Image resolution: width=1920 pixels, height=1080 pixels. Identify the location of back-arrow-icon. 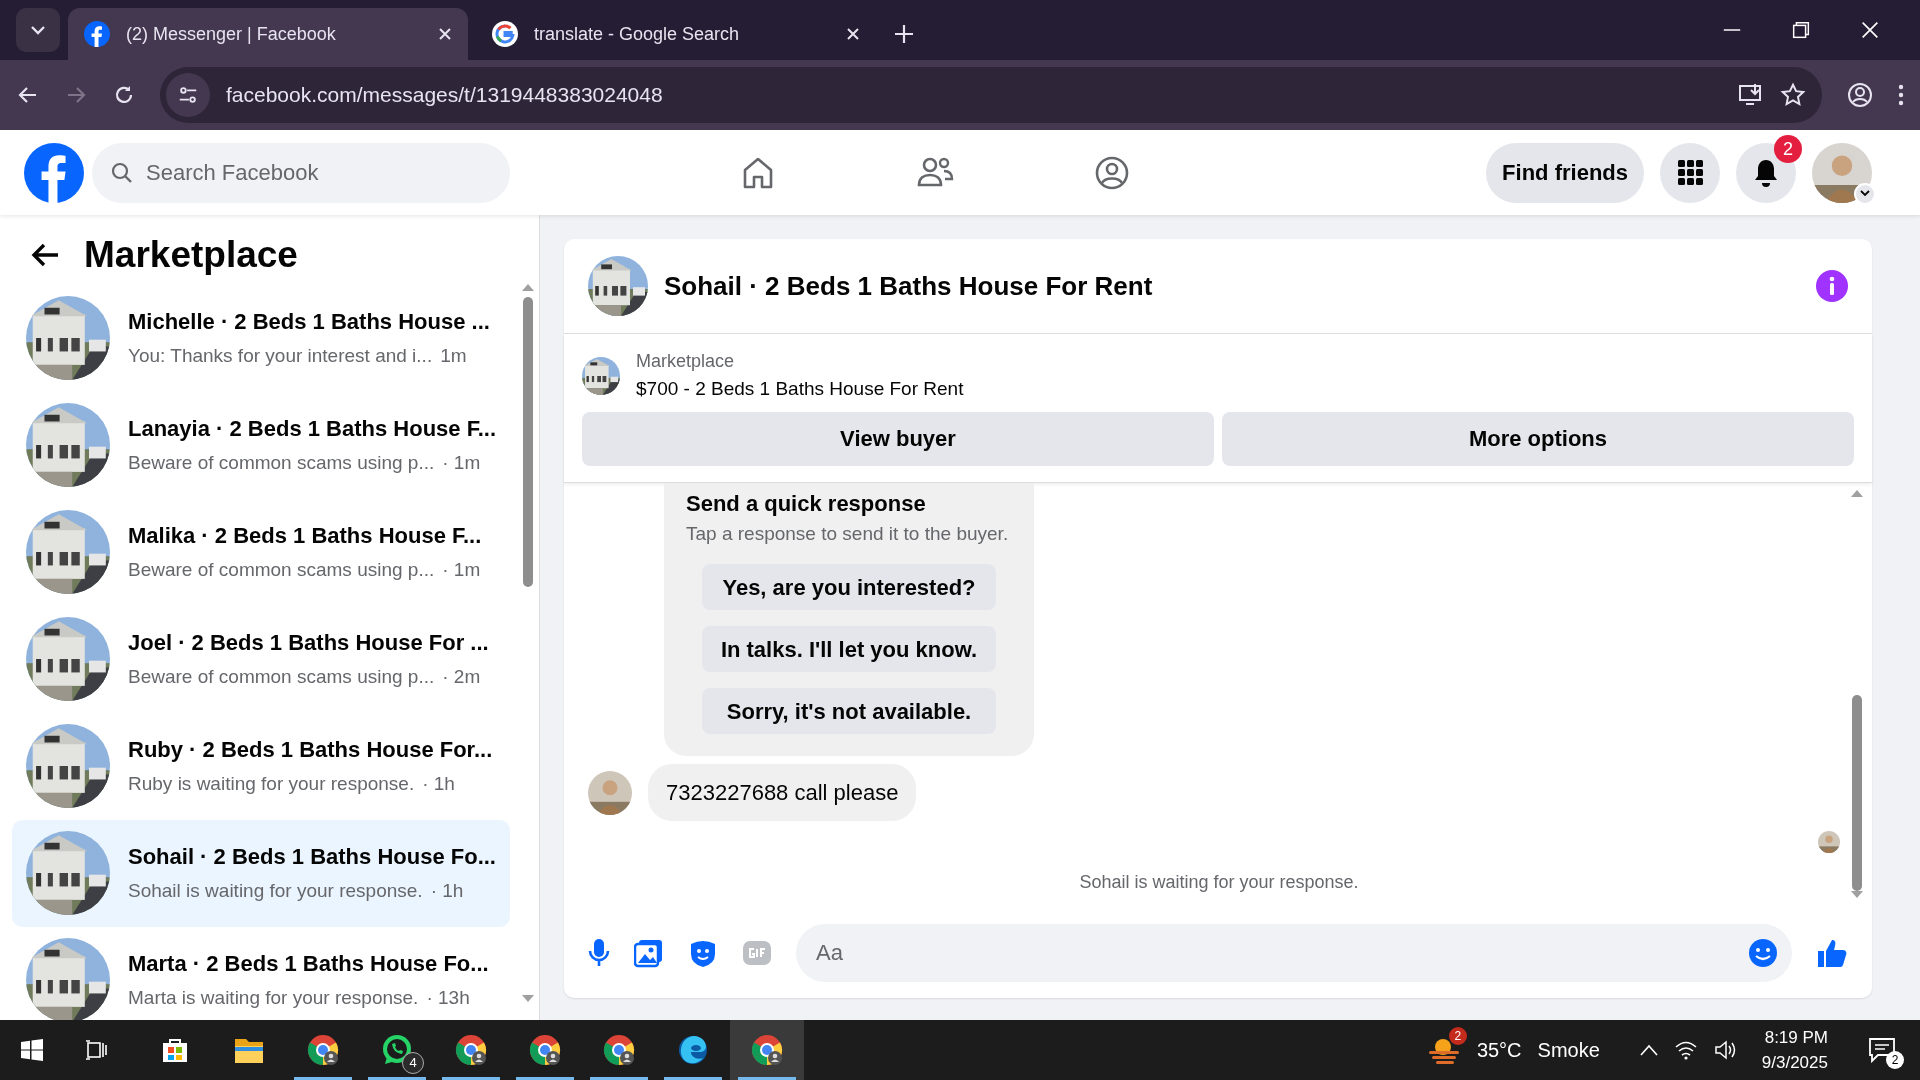
(45, 254).